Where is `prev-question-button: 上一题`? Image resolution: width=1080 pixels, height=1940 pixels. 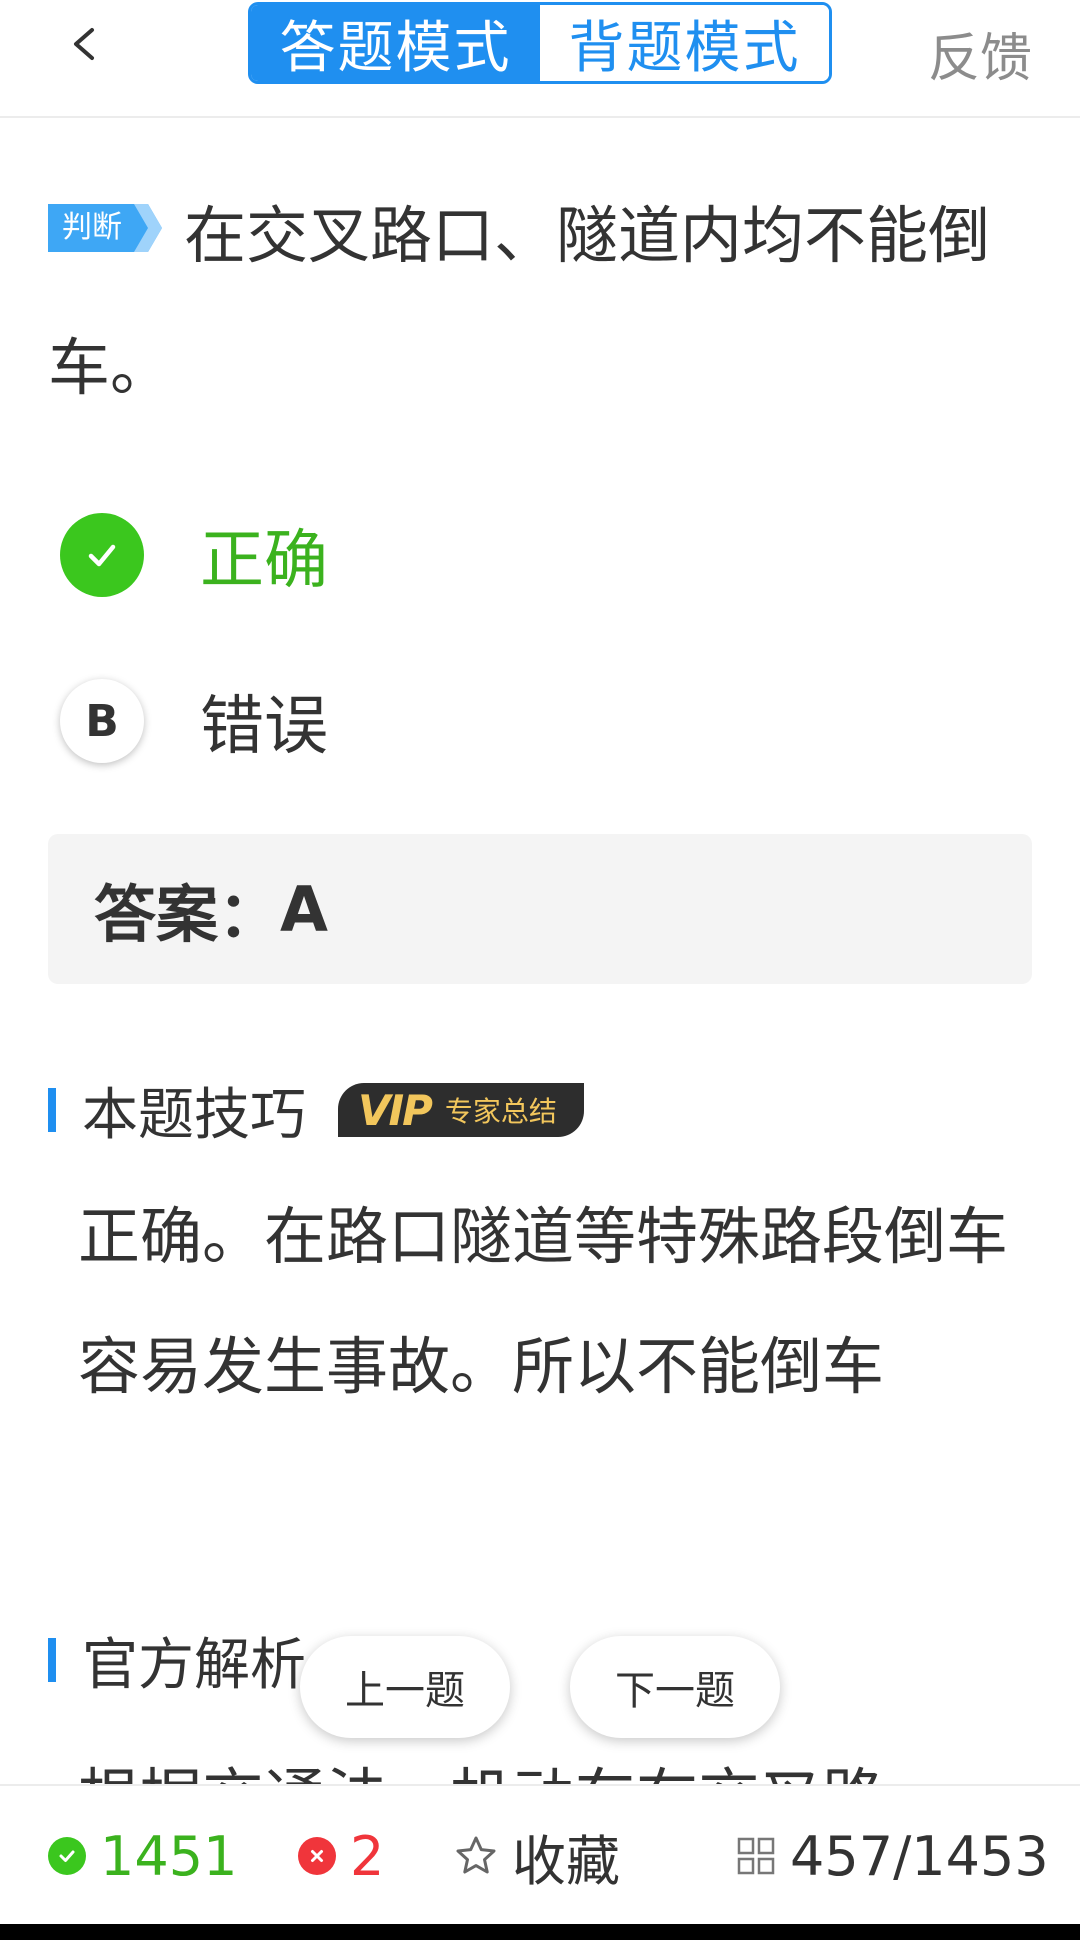 prev-question-button: 上一题 is located at coordinates (405, 1687).